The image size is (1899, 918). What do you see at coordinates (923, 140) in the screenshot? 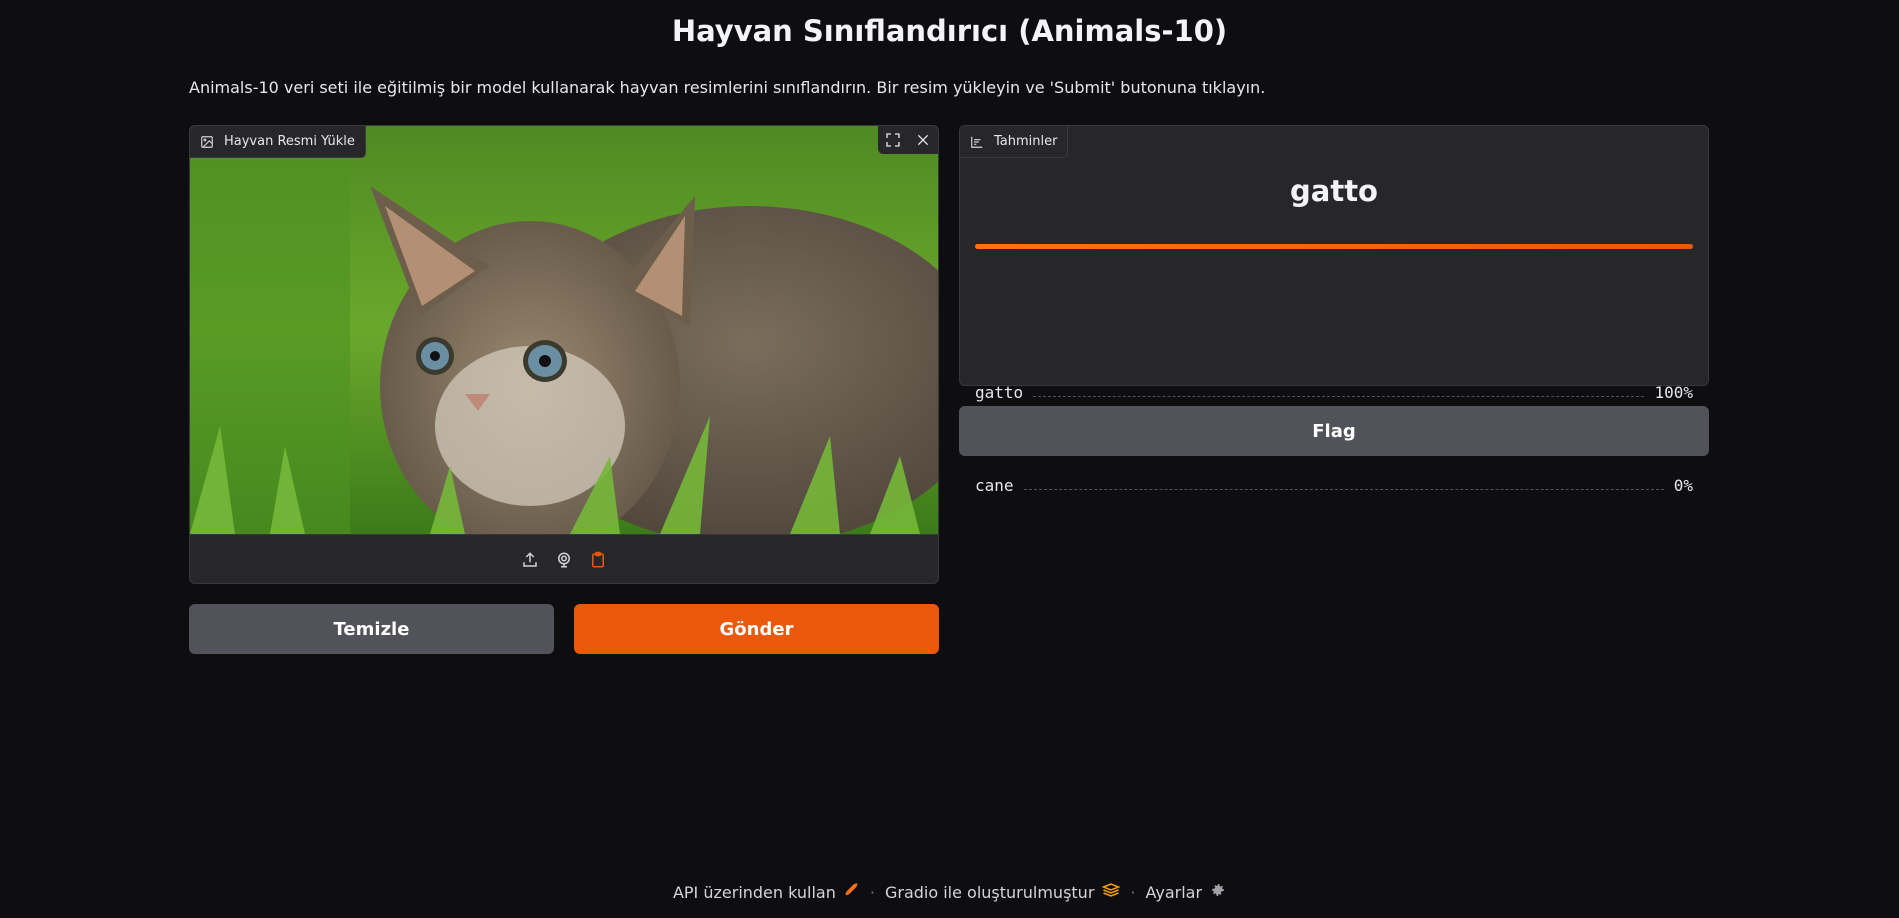
I see `close-icon` at bounding box center [923, 140].